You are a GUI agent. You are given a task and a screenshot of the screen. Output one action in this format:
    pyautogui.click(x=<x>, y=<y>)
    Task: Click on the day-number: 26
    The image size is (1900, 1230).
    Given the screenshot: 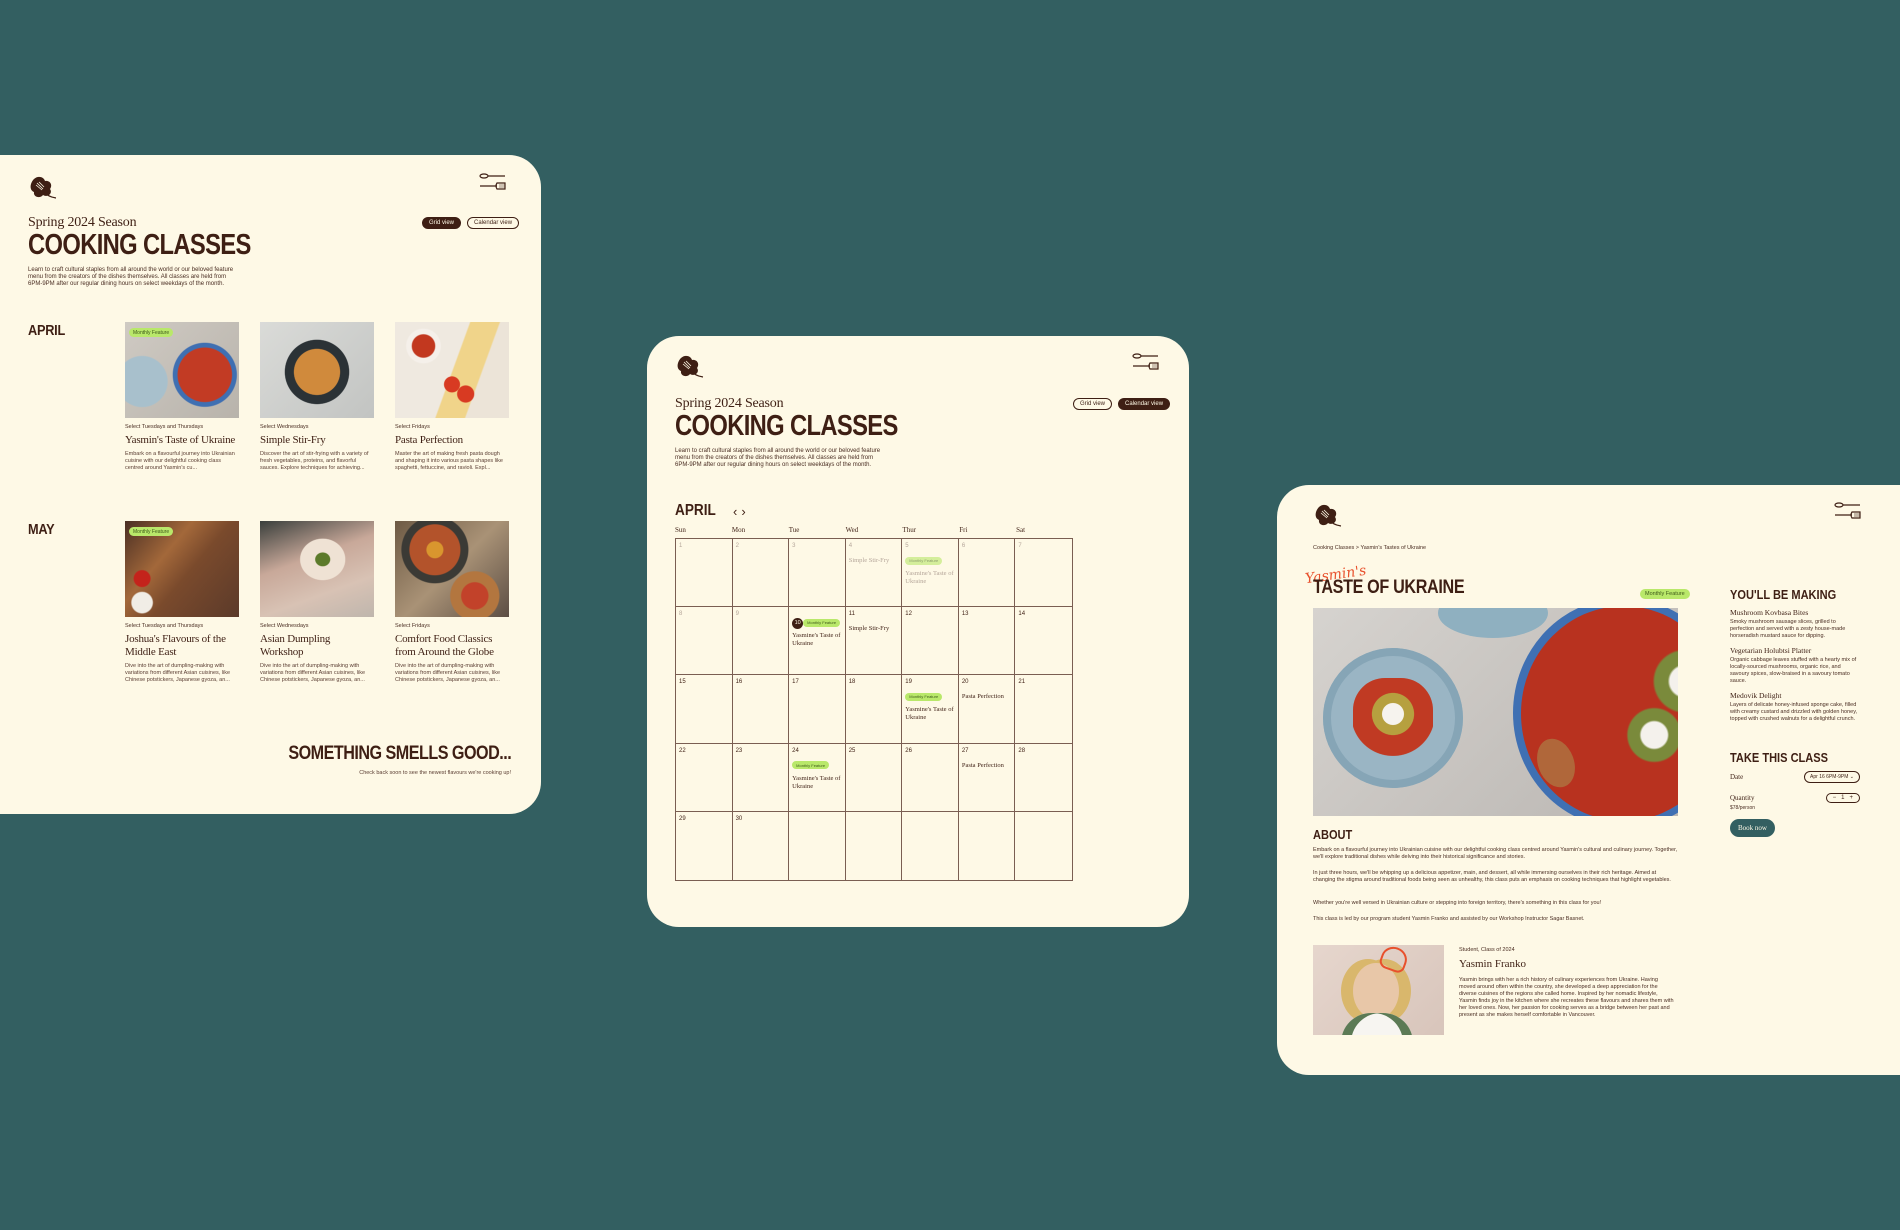 What is the action you would take?
    pyautogui.click(x=908, y=750)
    